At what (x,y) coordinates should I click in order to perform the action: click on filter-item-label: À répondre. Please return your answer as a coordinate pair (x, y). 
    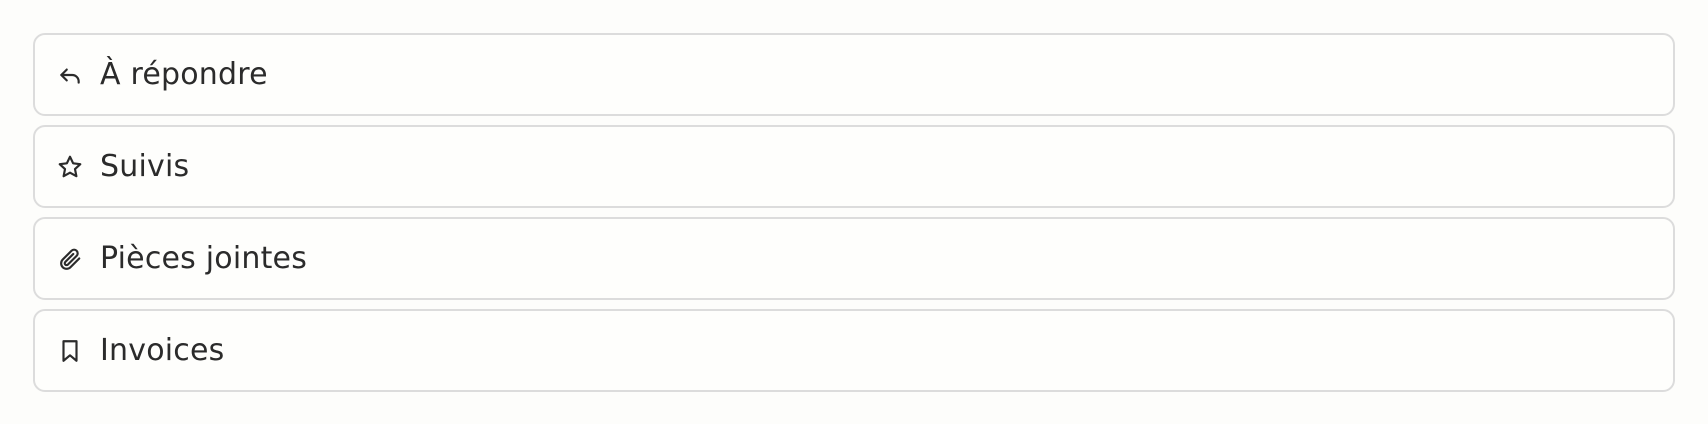
    Looking at the image, I should click on (184, 74).